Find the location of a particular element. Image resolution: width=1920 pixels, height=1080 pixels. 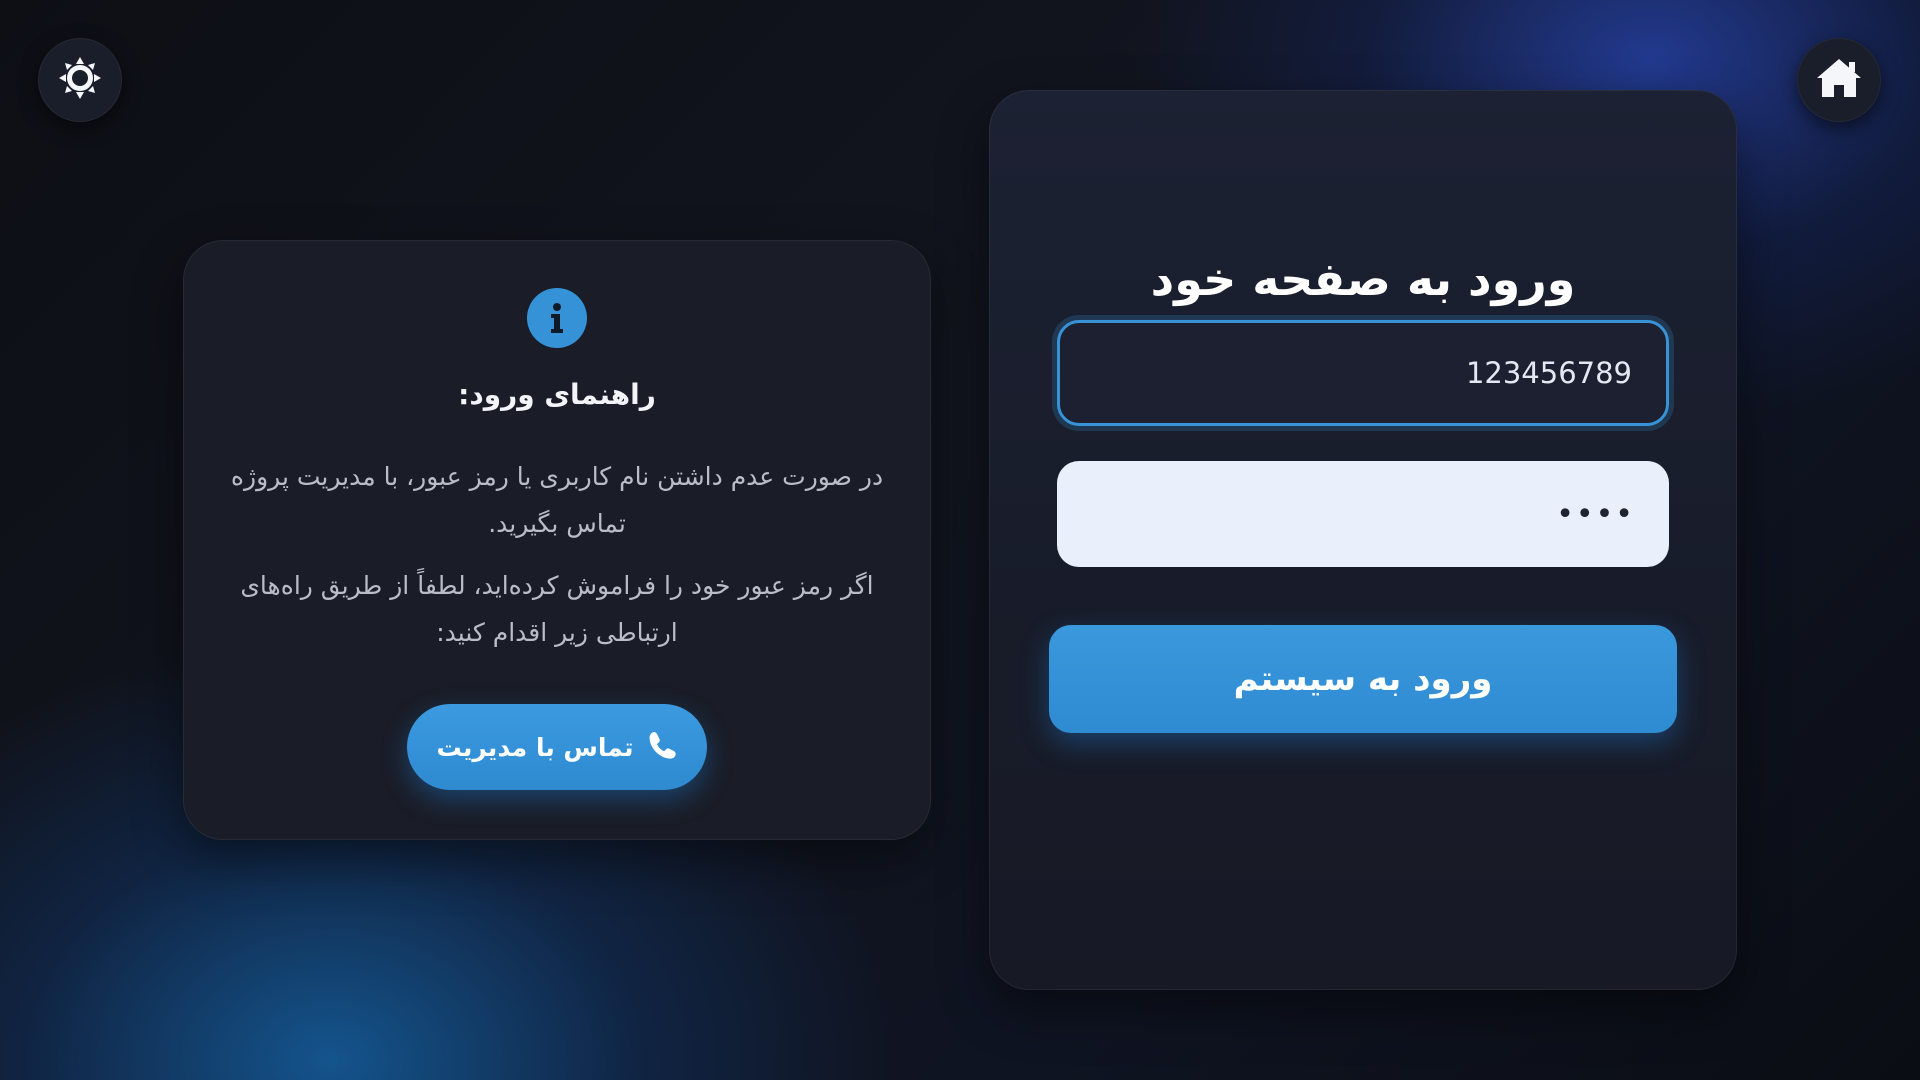

username-input is located at coordinates (1363, 373).